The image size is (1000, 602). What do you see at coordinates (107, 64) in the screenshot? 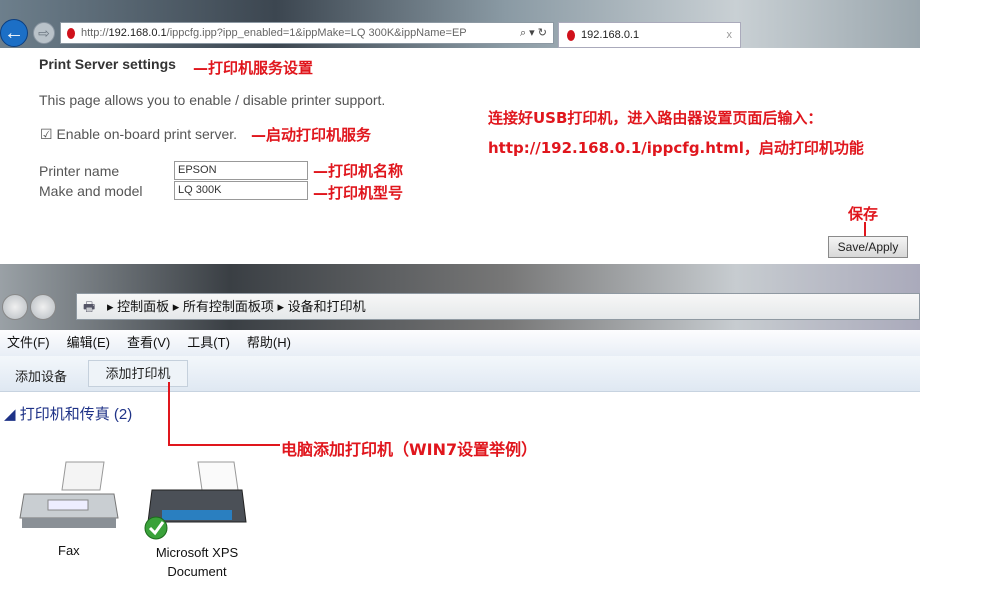
I see `page-title: Print Server settings` at bounding box center [107, 64].